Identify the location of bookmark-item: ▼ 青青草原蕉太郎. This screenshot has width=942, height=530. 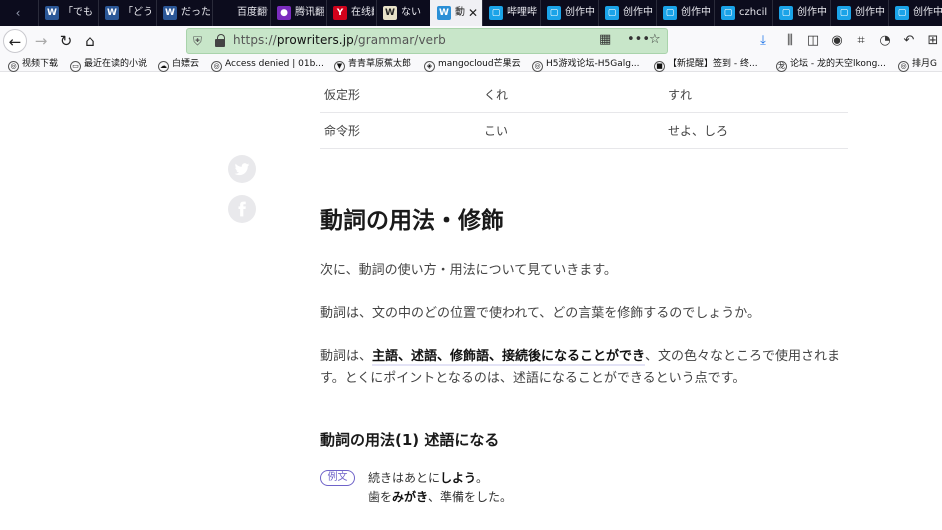
(372, 64).